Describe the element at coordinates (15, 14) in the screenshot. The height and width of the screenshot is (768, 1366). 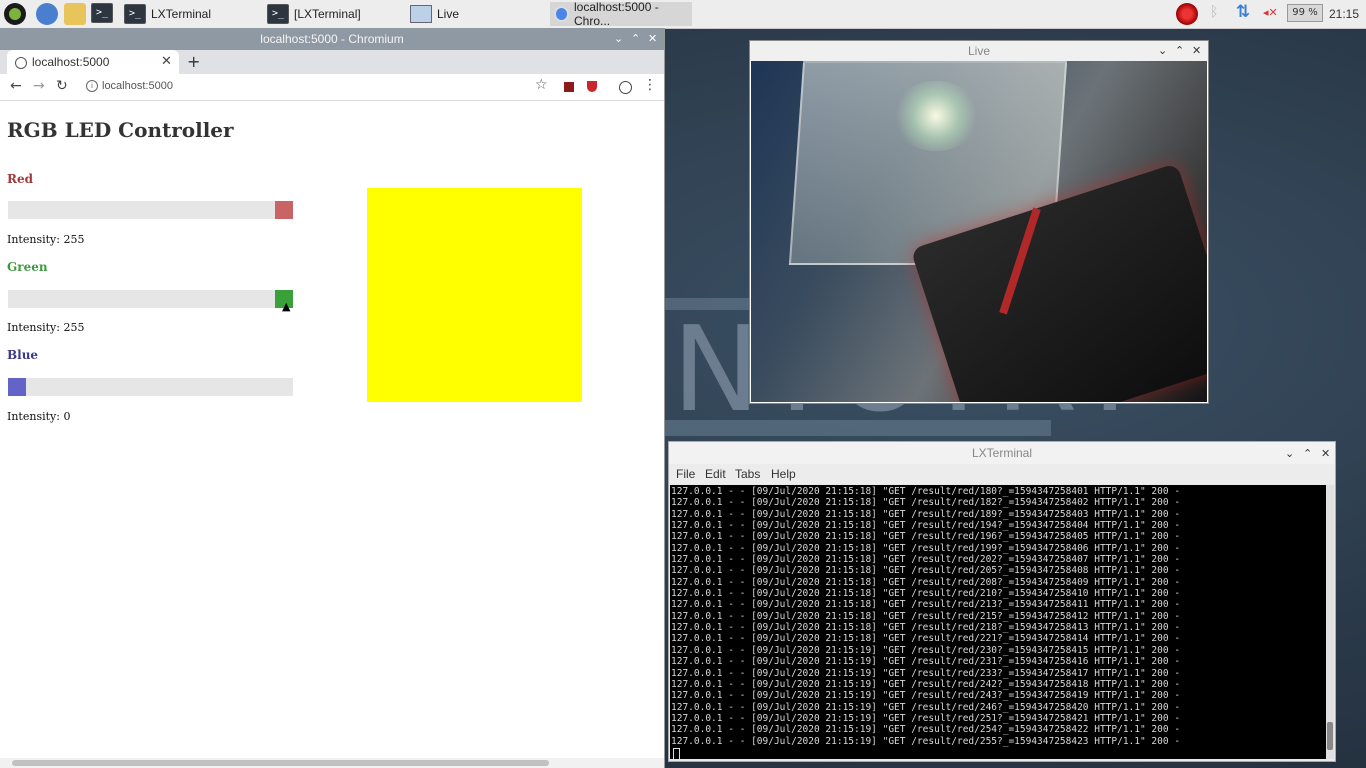
I see `raspberry-menu-icon` at that location.